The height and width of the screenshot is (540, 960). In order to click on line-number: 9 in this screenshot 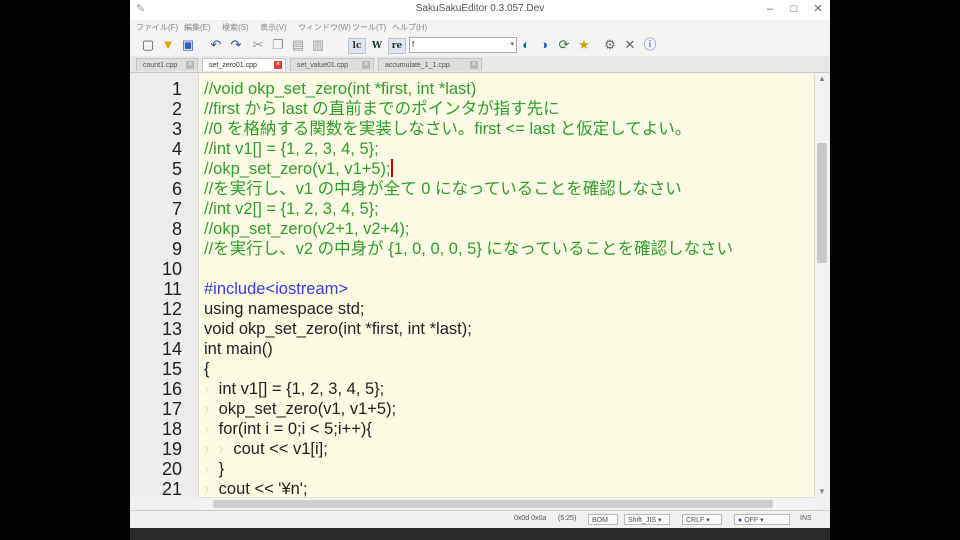, I will do `click(176, 249)`.